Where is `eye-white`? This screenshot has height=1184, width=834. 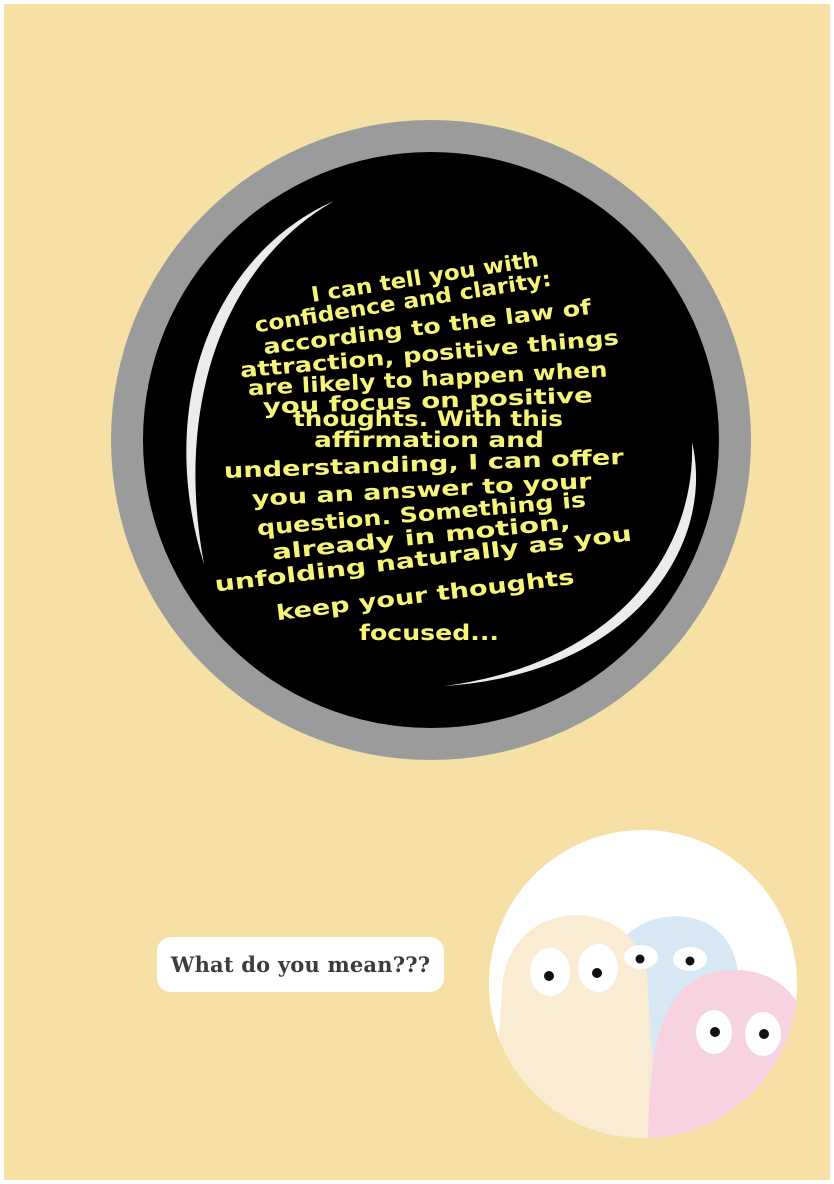
eye-white is located at coordinates (598, 968).